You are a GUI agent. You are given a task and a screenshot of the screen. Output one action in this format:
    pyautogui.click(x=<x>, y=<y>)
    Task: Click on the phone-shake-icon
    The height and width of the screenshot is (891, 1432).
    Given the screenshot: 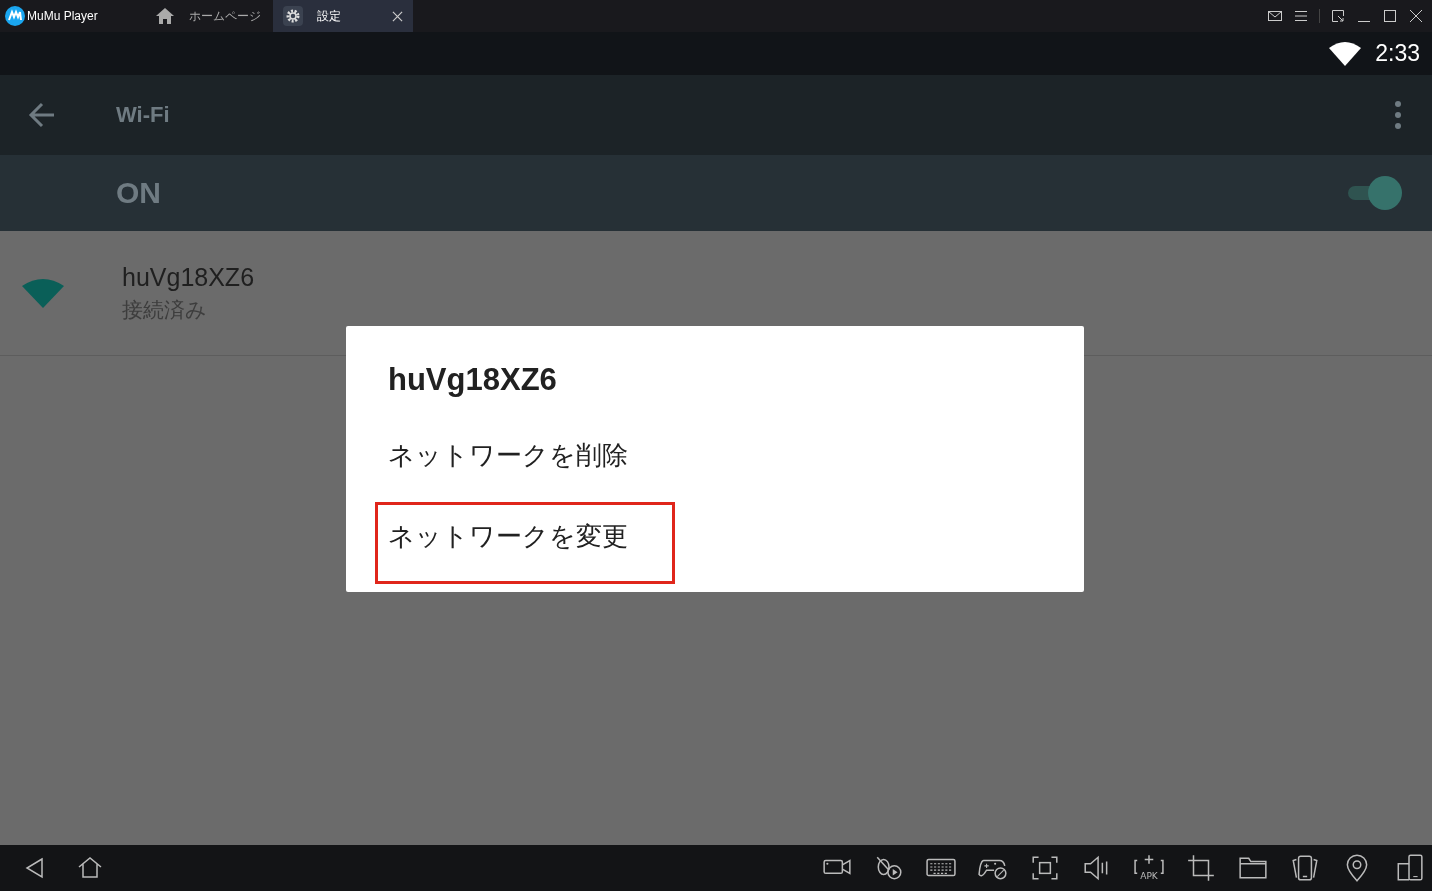 What is the action you would take?
    pyautogui.click(x=1305, y=868)
    